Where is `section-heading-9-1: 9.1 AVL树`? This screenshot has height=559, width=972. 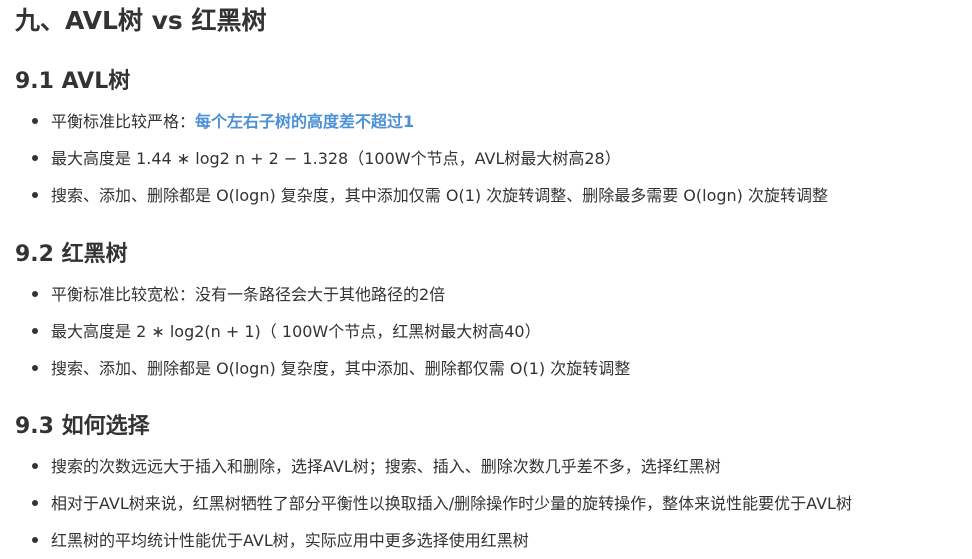 section-heading-9-1: 9.1 AVL树 is located at coordinates (73, 81).